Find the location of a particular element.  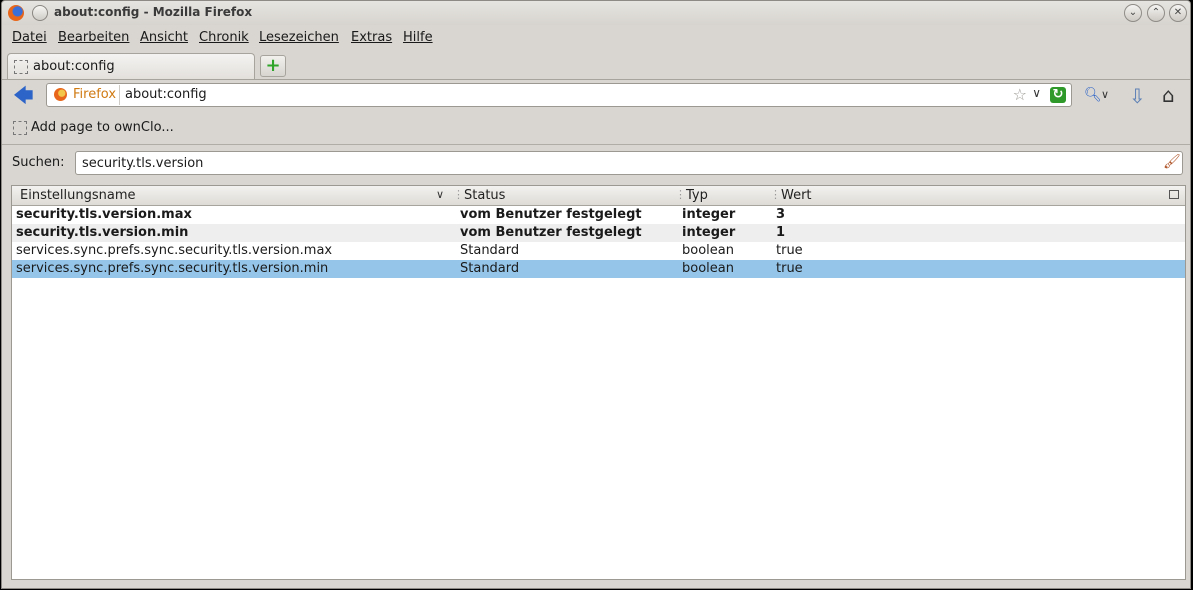

reload-icon: ↻ is located at coordinates (1058, 95).